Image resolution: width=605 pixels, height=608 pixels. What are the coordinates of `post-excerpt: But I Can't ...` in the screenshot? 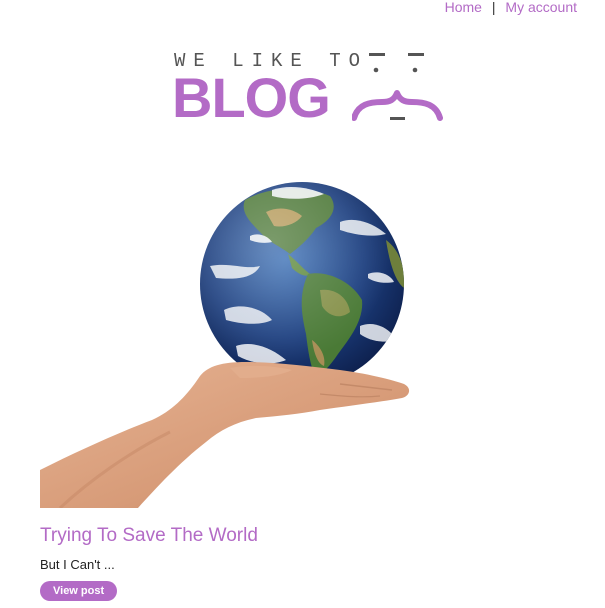 It's located at (77, 564).